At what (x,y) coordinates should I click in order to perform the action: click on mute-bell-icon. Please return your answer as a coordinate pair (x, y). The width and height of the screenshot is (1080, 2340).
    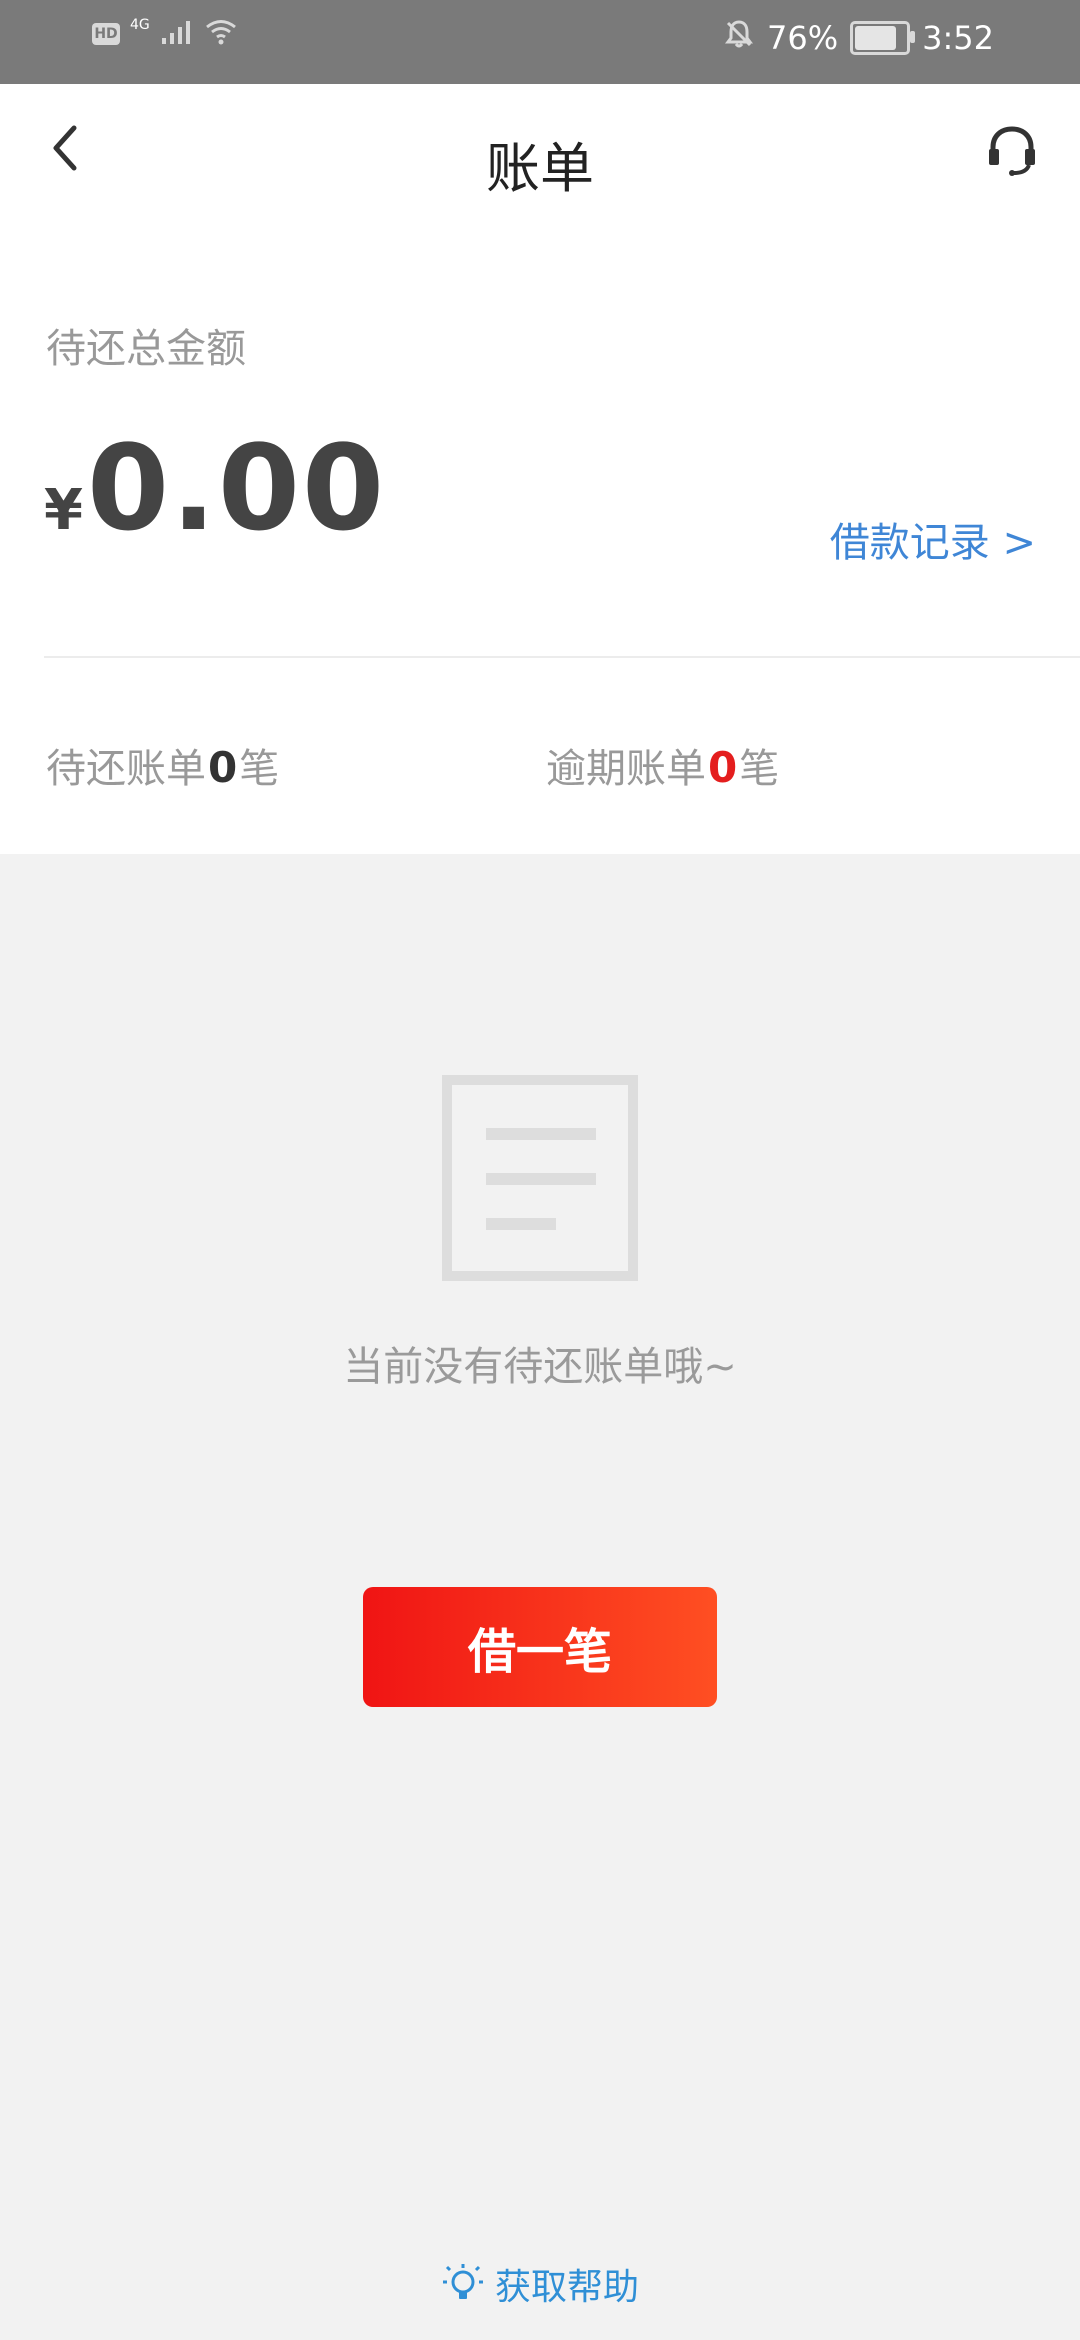
    Looking at the image, I should click on (739, 38).